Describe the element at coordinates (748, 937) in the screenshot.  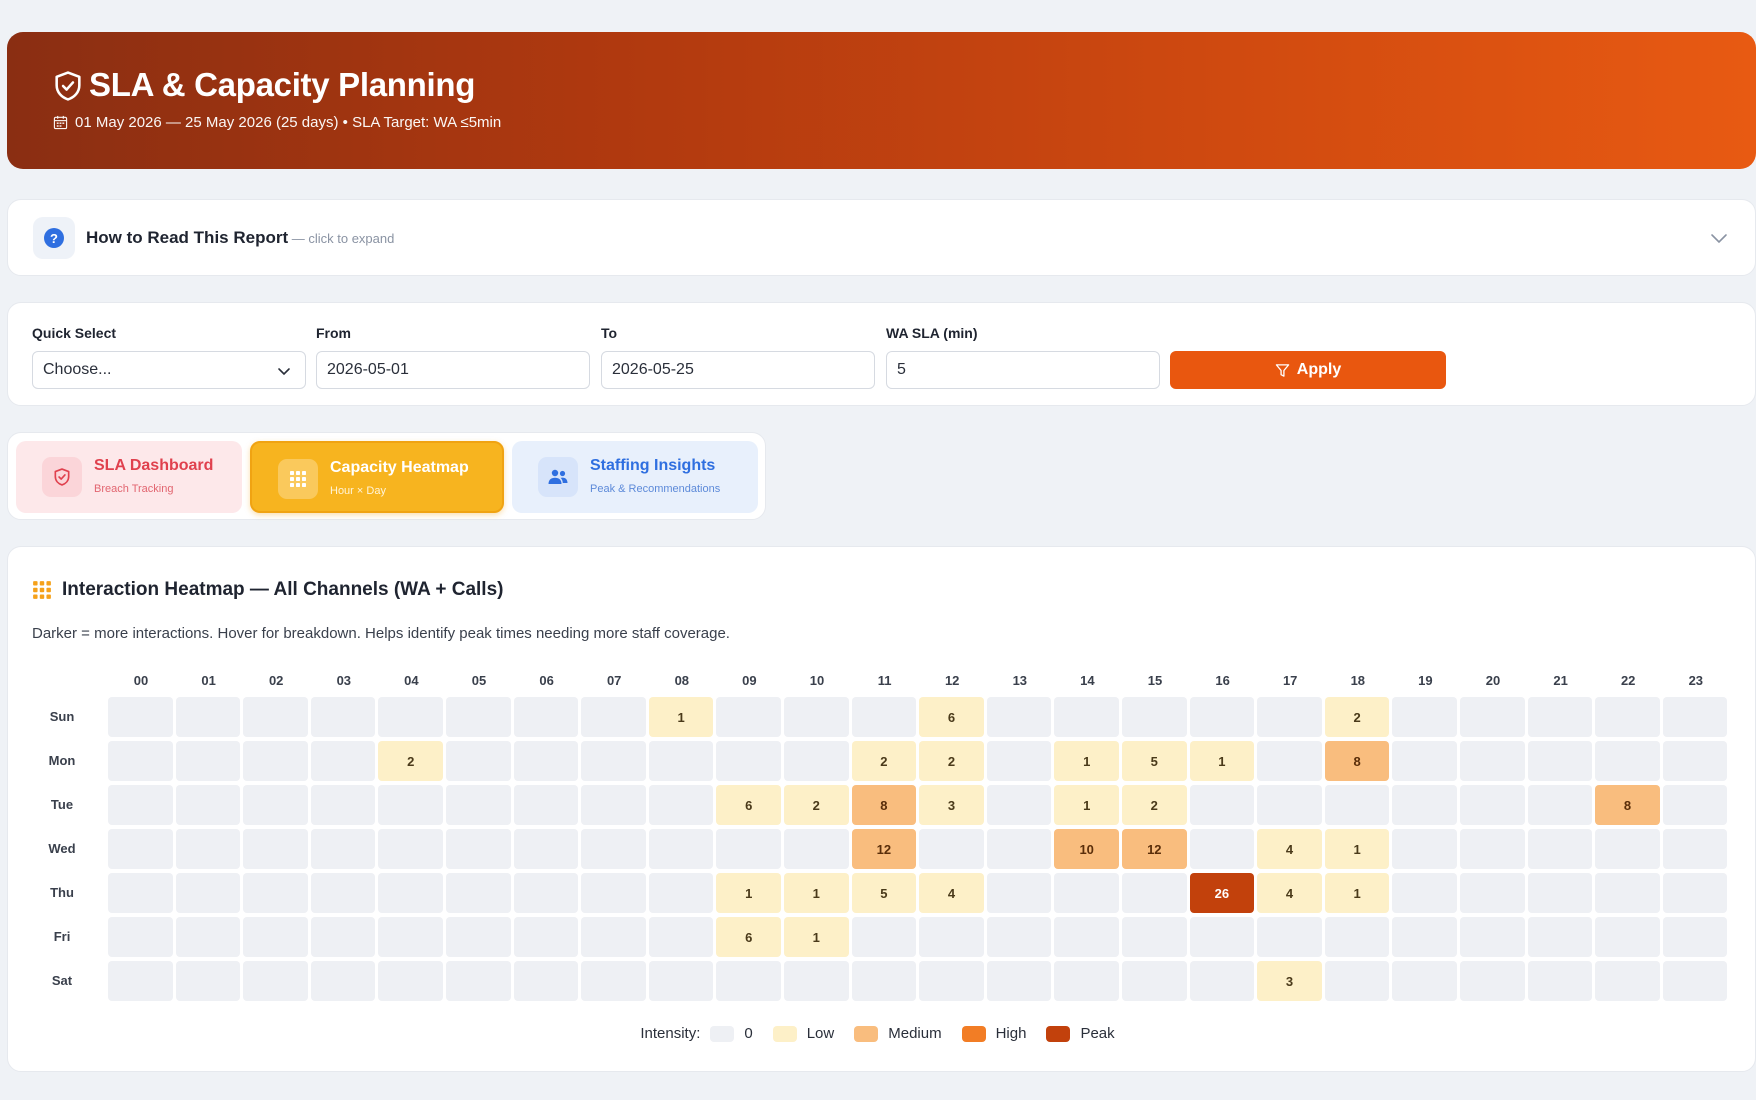
I see `heatmap-cell: 6` at that location.